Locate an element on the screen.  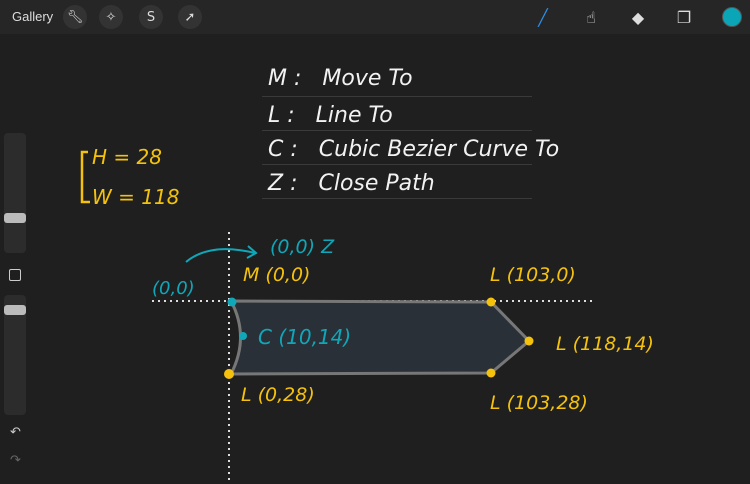
label-c: C (10,14) is located at coordinates (305, 337).